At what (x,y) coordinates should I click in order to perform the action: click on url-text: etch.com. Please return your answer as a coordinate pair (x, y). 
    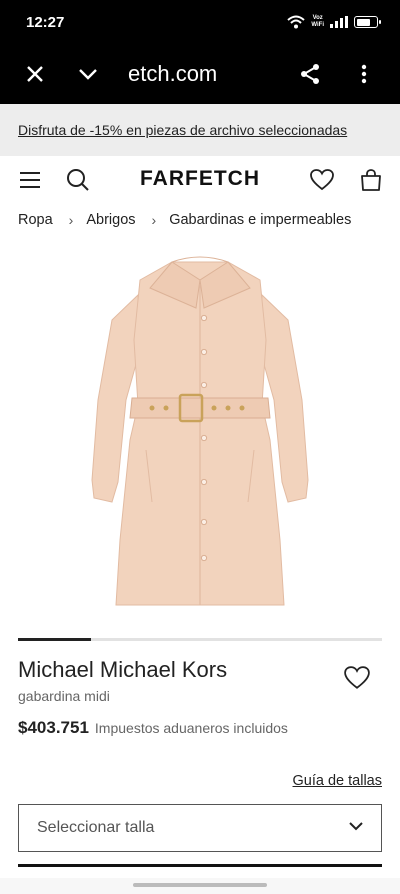
    Looking at the image, I should click on (172, 74).